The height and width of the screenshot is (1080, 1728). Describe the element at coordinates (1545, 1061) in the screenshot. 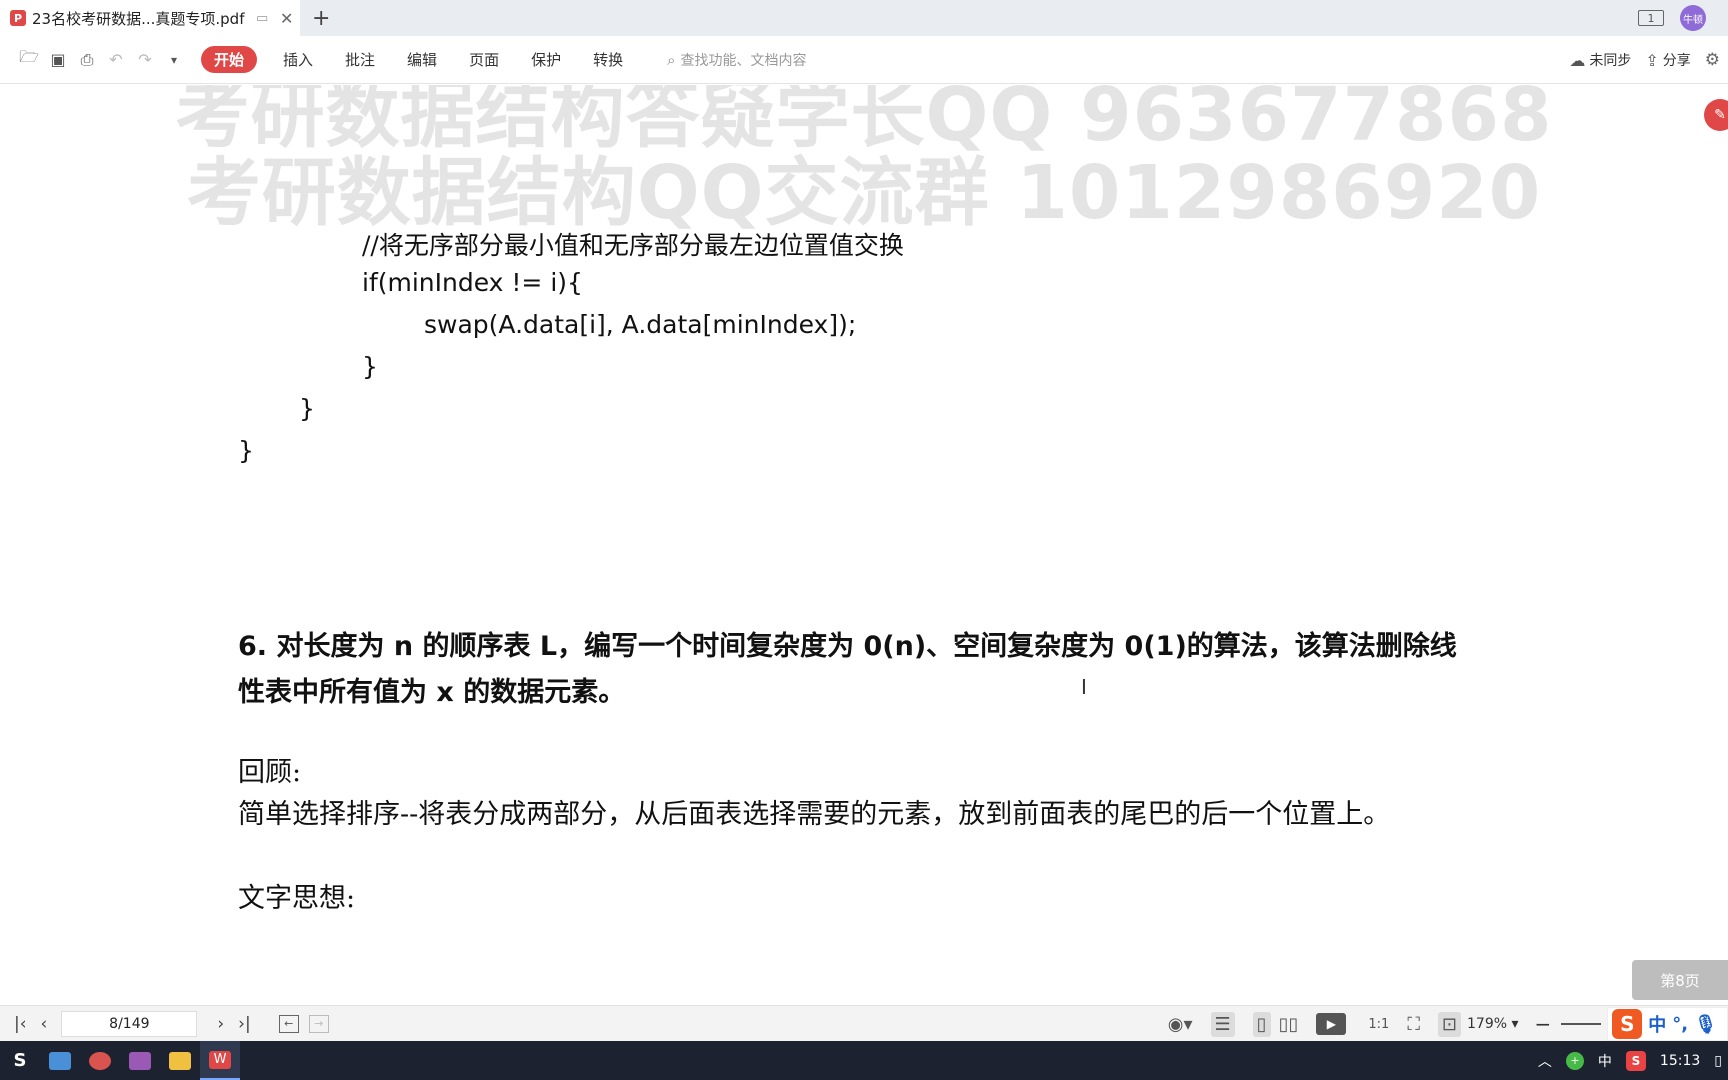

I see `tray-expand-icon: ︿` at that location.